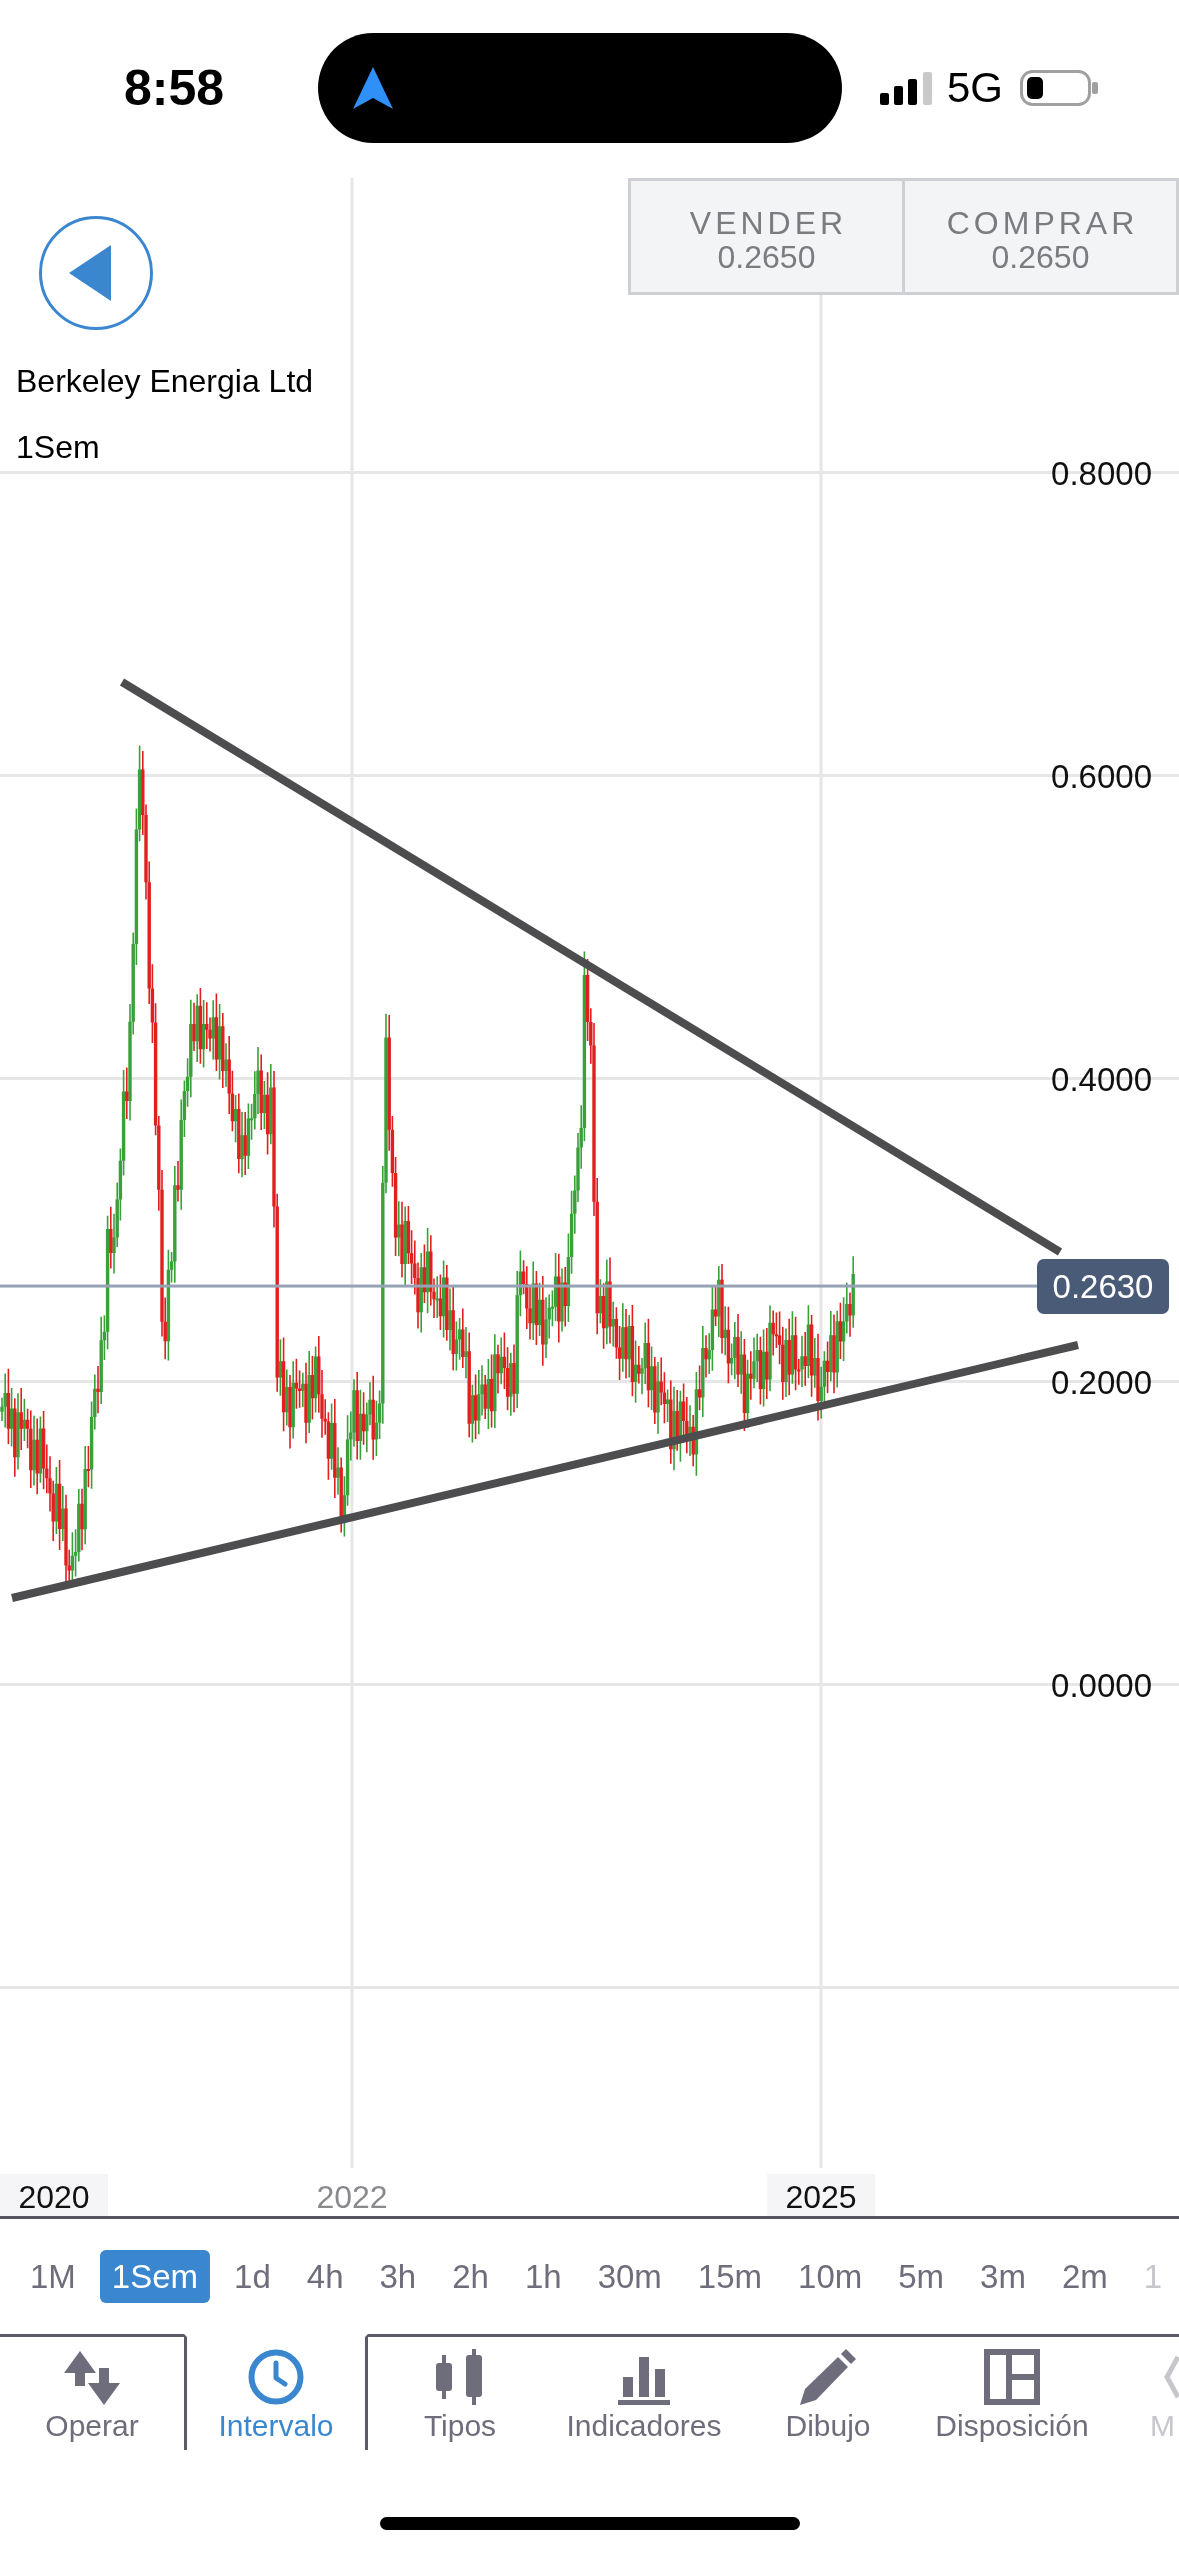  Describe the element at coordinates (821, 2195) in the screenshot. I see `x-axis-label: 2025` at that location.